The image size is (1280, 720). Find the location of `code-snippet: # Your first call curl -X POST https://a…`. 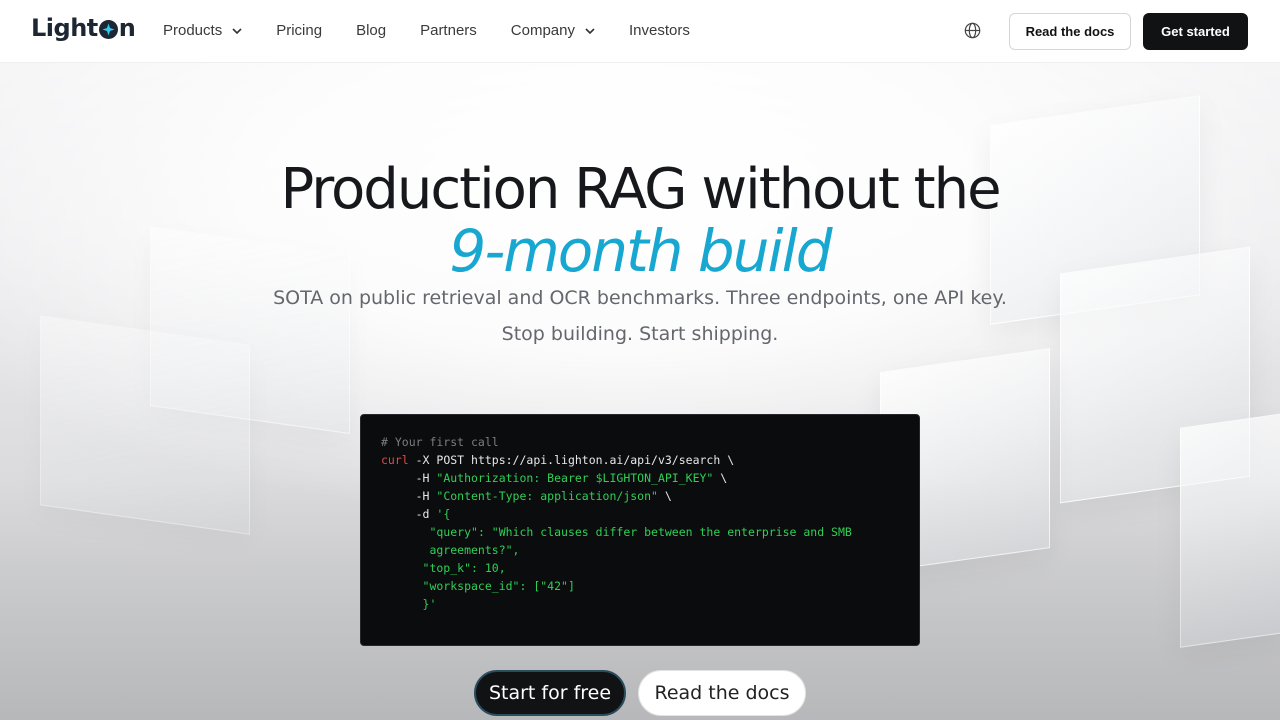

code-snippet: # Your first call curl -X POST https://a… is located at coordinates (640, 530).